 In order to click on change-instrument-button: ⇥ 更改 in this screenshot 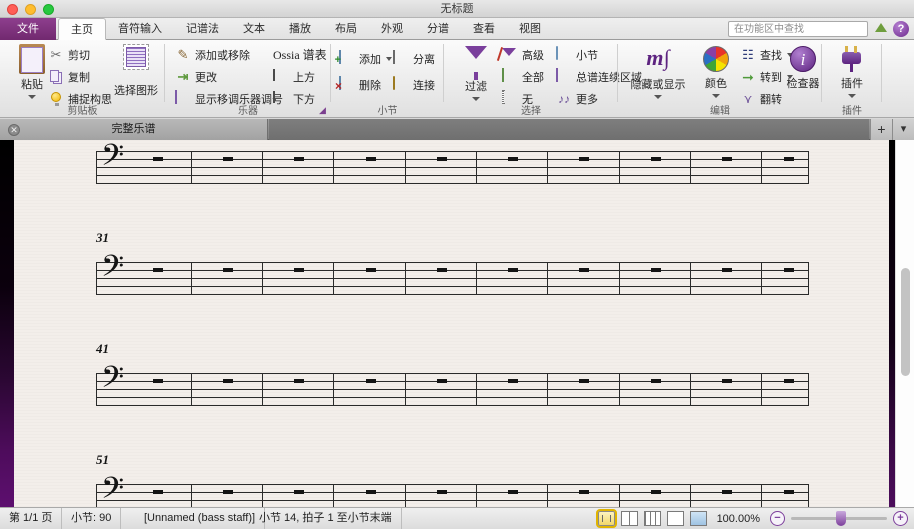, I will do `click(196, 76)`.